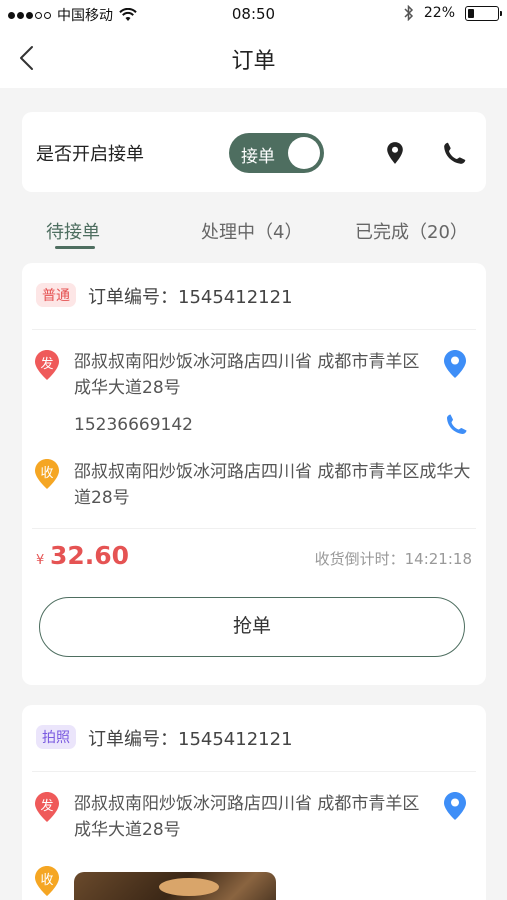 The image size is (507, 900). I want to click on tab-pending: 待接单, so click(73, 231).